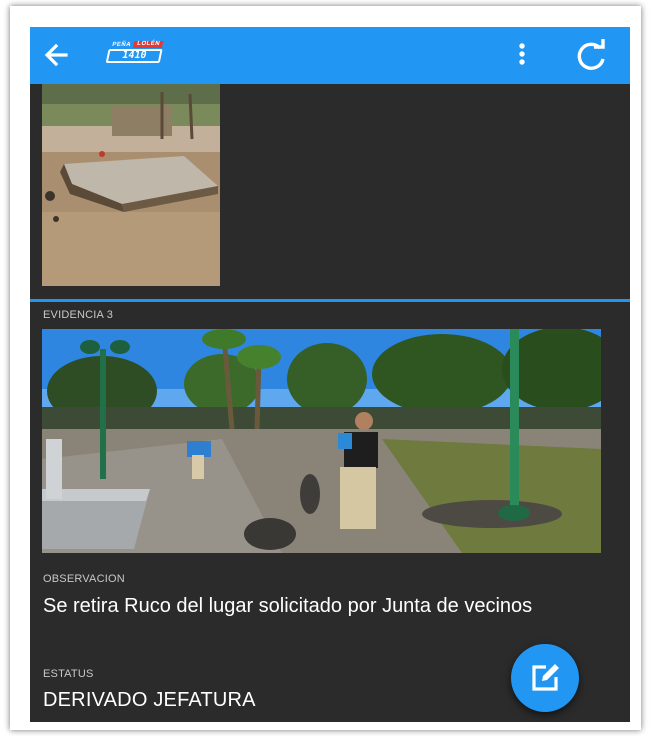  I want to click on logo-text-left: PEÑA, so click(121, 44).